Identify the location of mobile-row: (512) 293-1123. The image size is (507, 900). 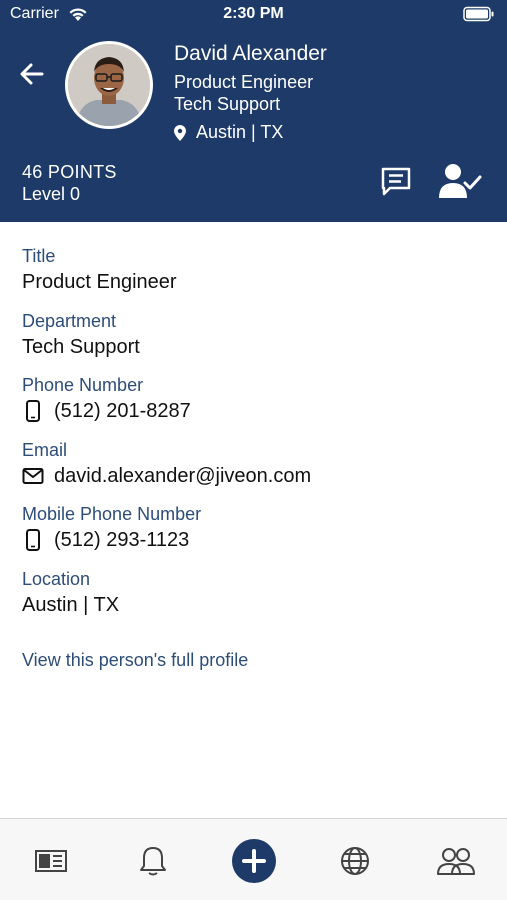
(257, 540).